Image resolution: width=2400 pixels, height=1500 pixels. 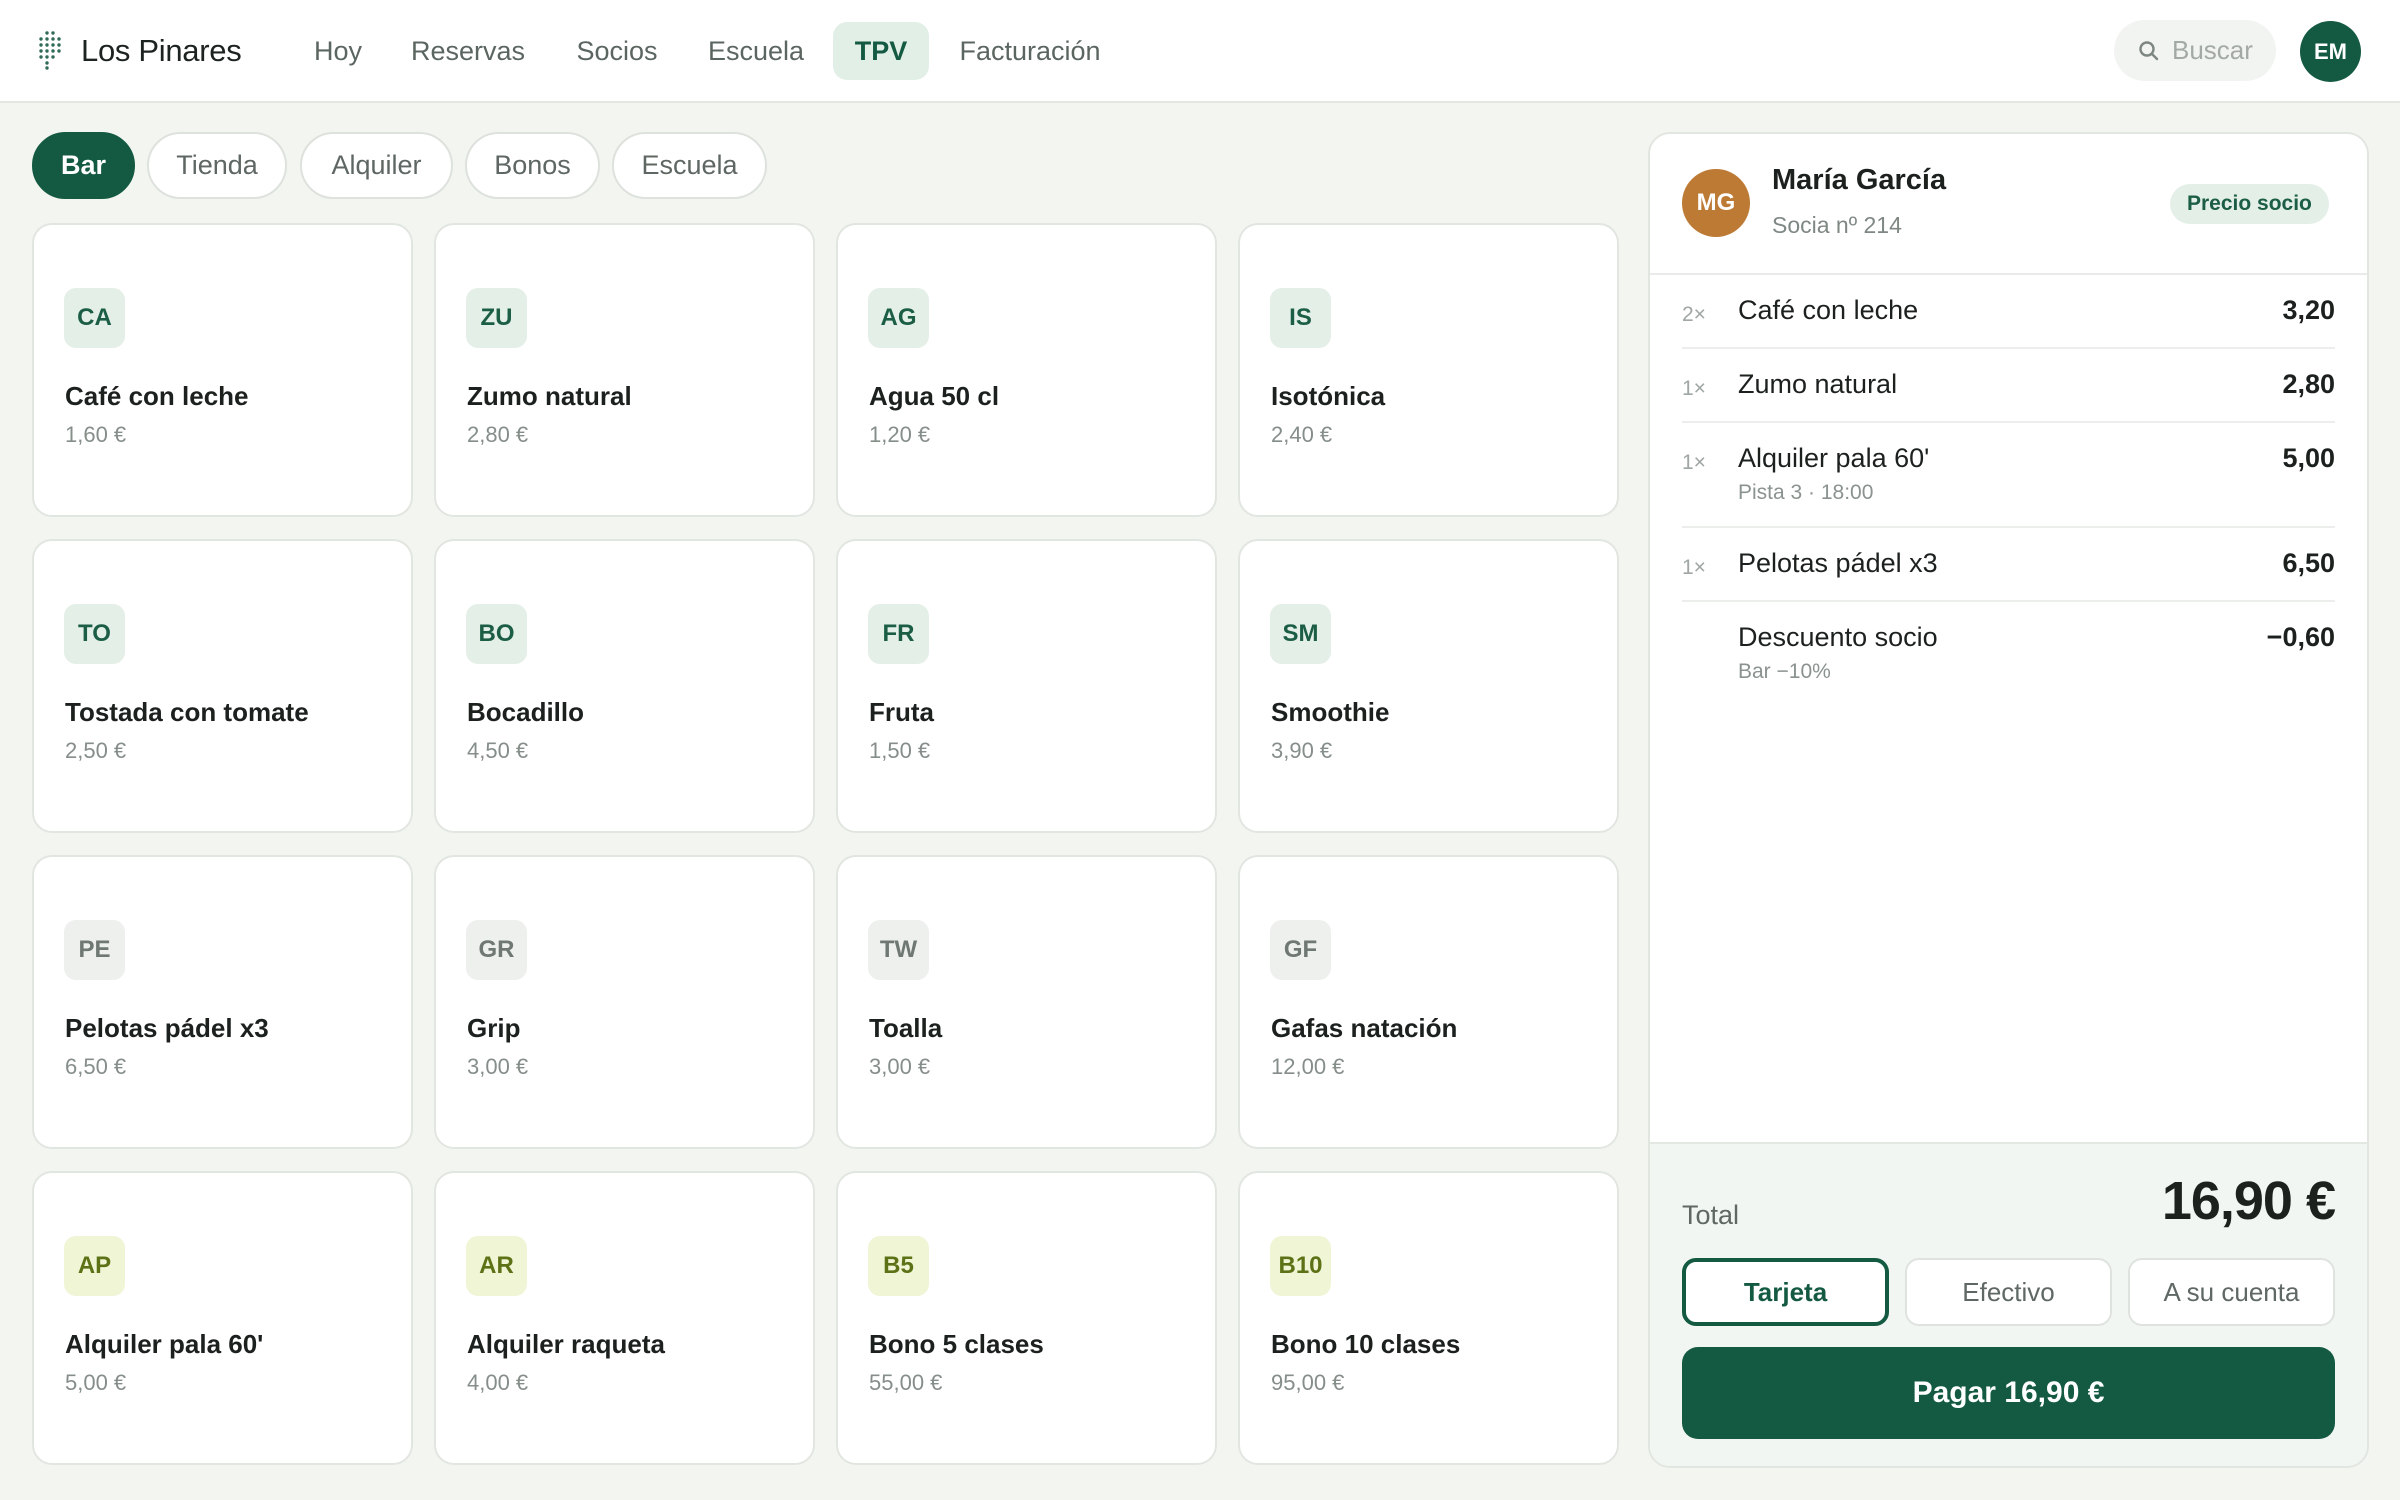 I want to click on order-line-amount: 2,80, so click(x=2308, y=384).